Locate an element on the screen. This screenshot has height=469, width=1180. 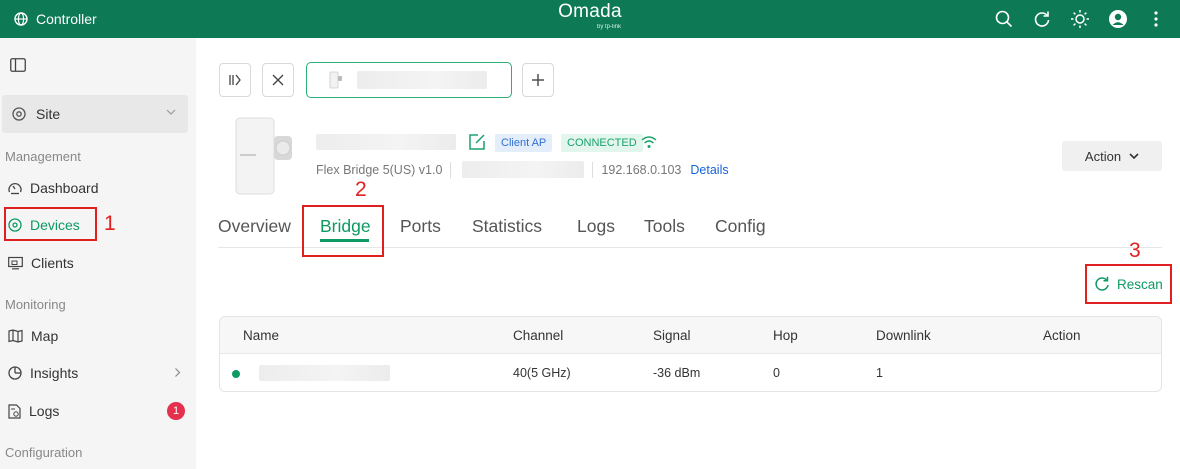
device-ip: 192.168.0.103 is located at coordinates (641, 169).